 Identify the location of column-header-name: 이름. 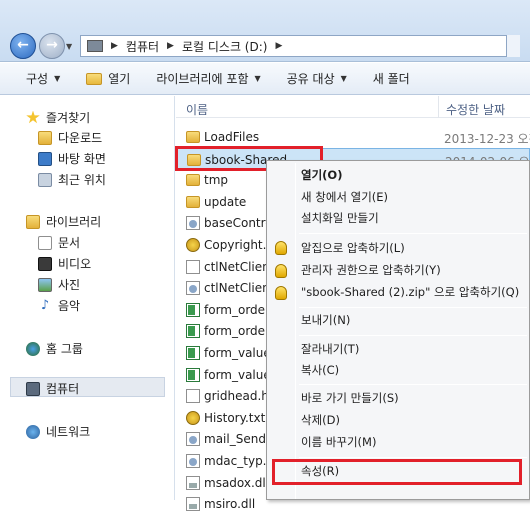
(197, 109).